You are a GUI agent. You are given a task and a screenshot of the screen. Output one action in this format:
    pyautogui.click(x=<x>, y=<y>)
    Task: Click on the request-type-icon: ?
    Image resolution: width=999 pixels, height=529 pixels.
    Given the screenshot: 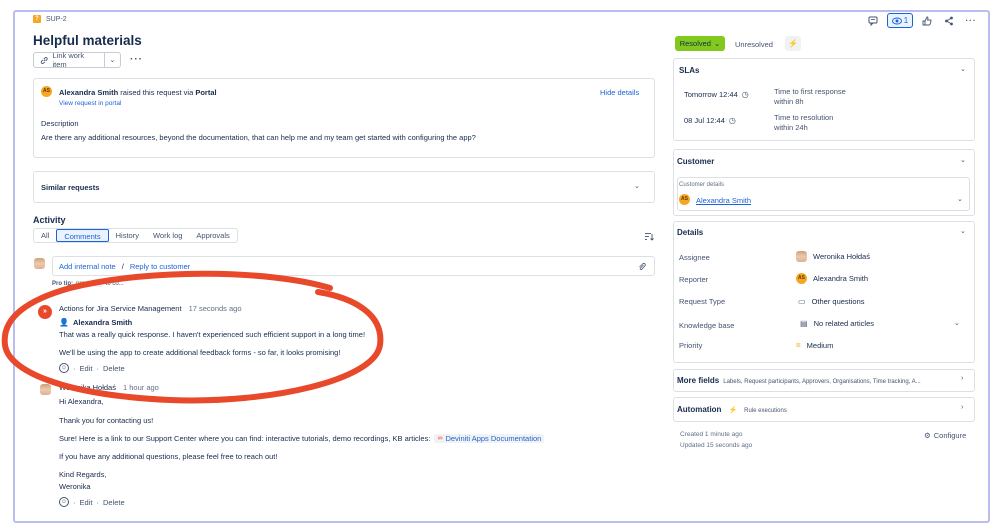 What is the action you would take?
    pyautogui.click(x=37, y=19)
    